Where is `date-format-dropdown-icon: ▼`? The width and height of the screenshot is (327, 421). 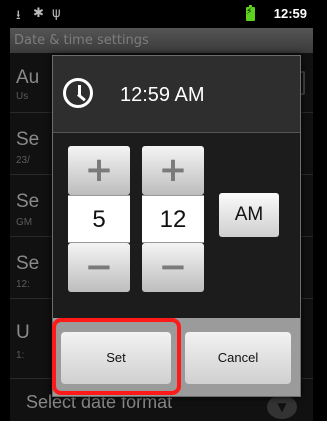
date-format-dropdown-icon: ▼ is located at coordinates (282, 407).